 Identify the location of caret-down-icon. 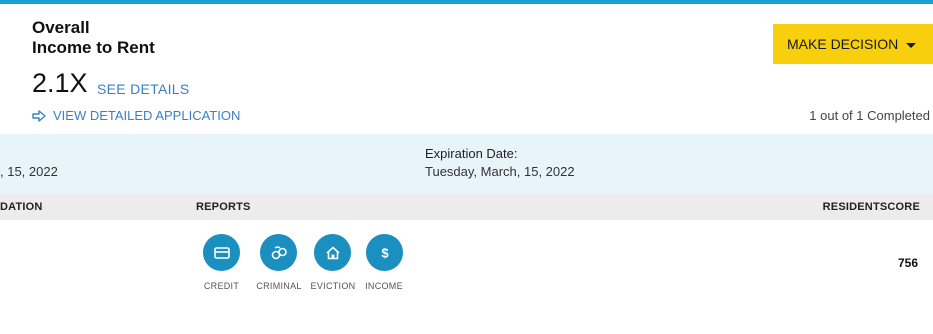
(911, 45).